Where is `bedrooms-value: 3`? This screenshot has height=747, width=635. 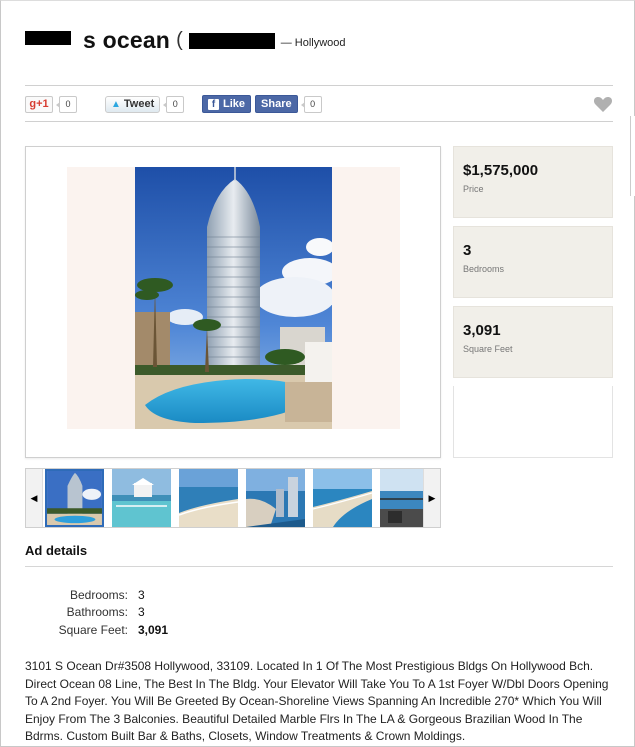 bedrooms-value: 3 is located at coordinates (467, 250).